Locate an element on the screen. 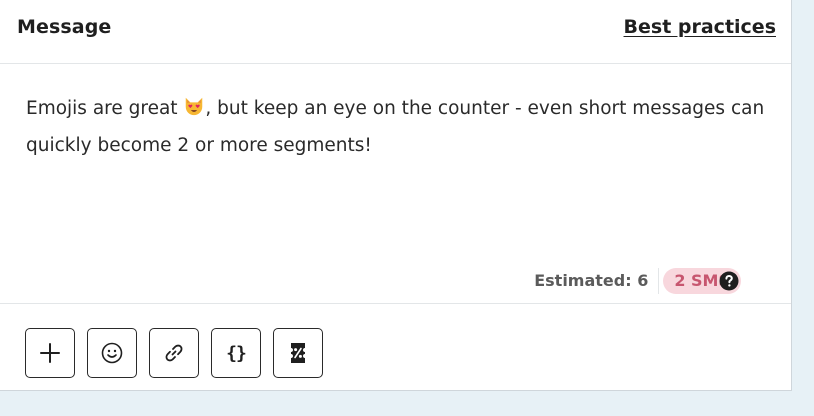 The height and width of the screenshot is (416, 814). plus-icon is located at coordinates (50, 353).